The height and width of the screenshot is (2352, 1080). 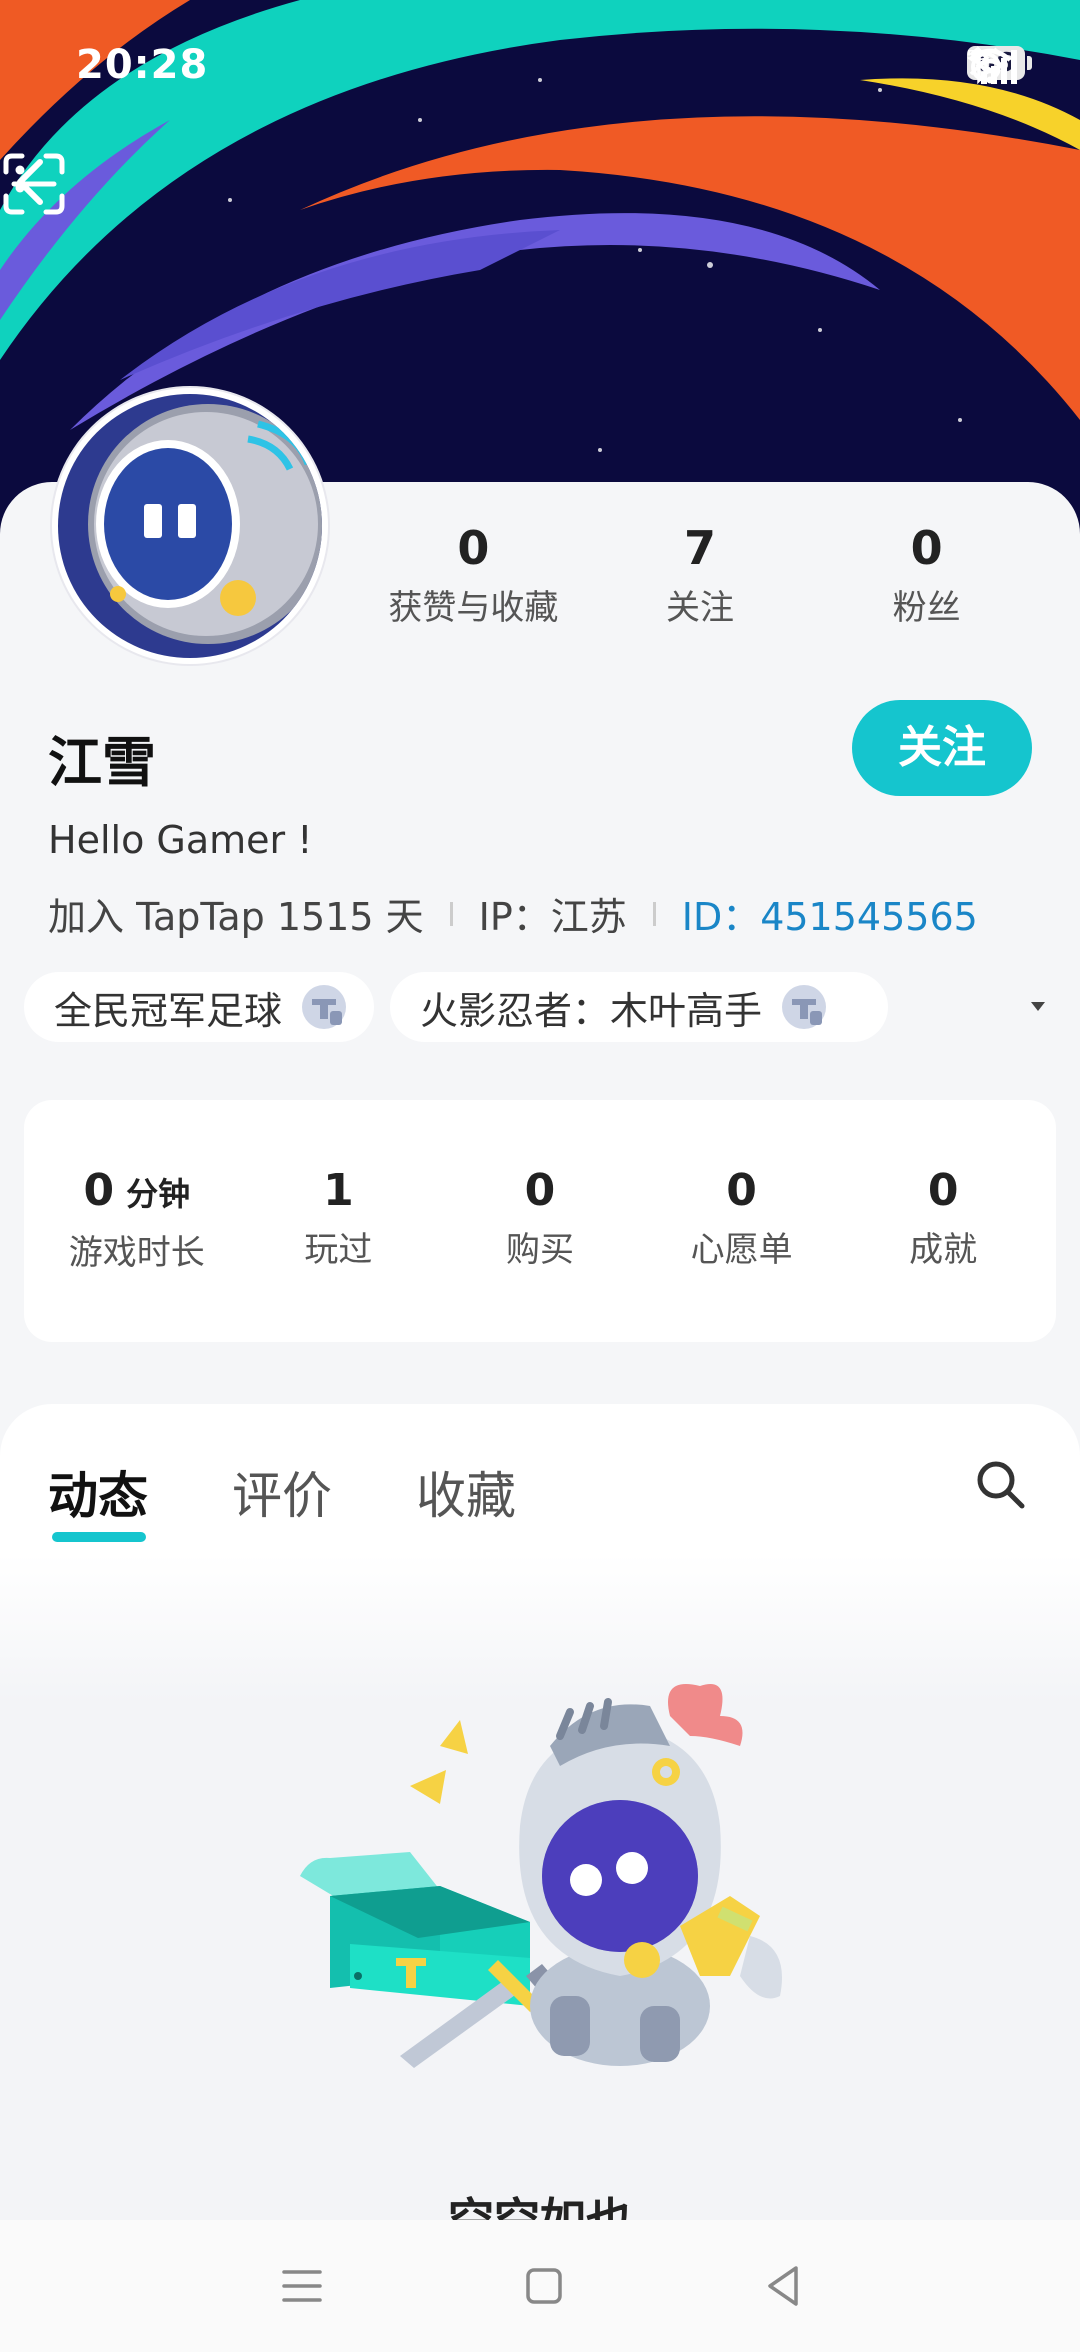 I want to click on stat-purchased: 0 购买, so click(x=540, y=1221).